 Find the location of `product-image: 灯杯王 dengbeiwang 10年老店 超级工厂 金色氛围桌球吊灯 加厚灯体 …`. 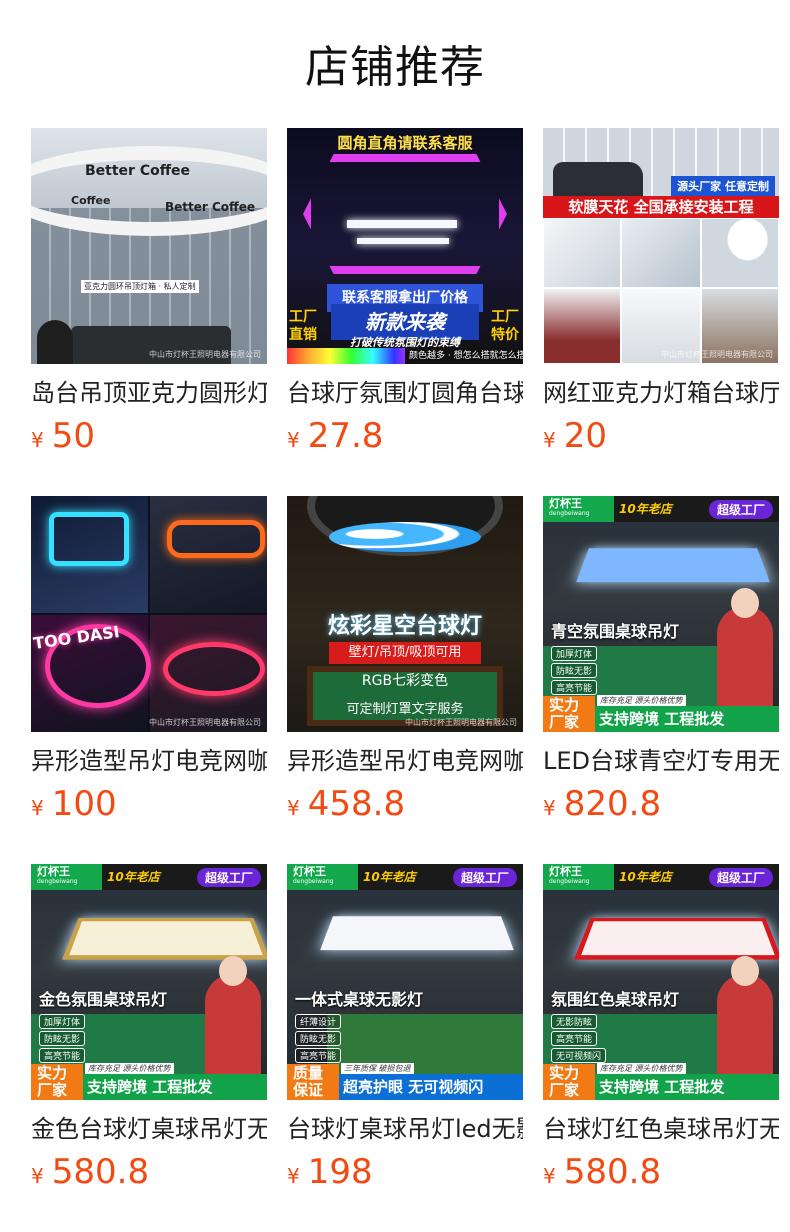

product-image: 灯杯王 dengbeiwang 10年老店 超级工厂 金色氛围桌球吊灯 加厚灯体 … is located at coordinates (149, 982).